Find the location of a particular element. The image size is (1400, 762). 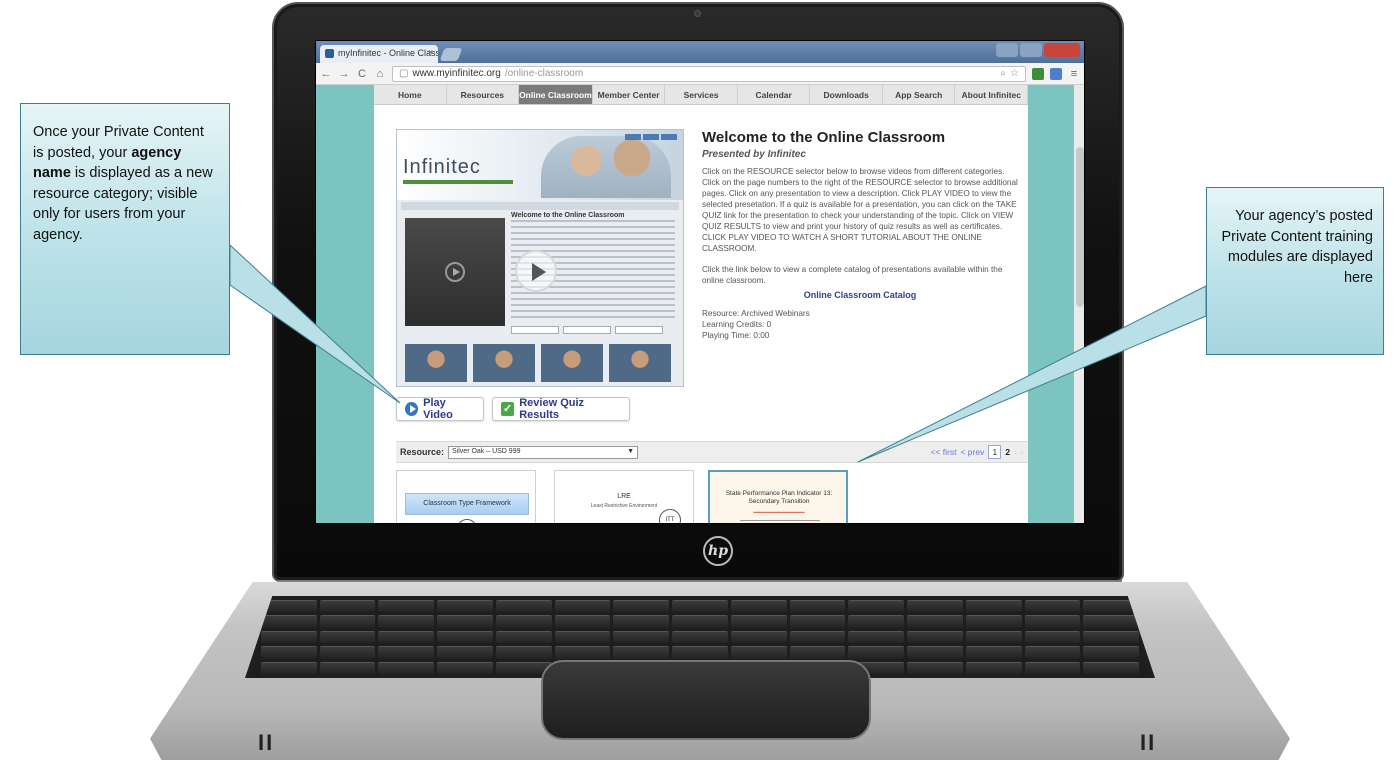

browser-tab-bar: myInfinitec - Online Class × is located at coordinates (700, 52).